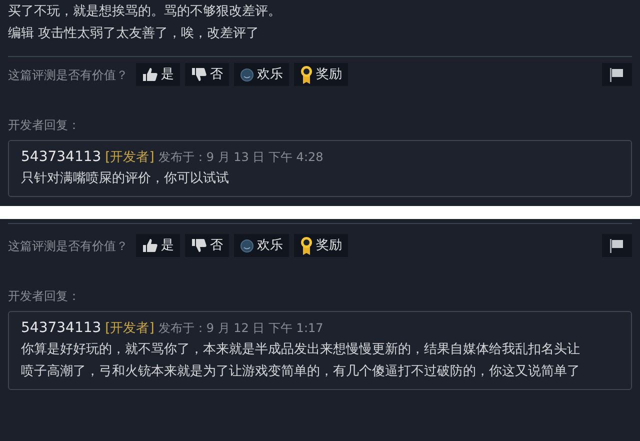 The height and width of the screenshot is (441, 640). Describe the element at coordinates (301, 361) in the screenshot. I see `reply-text: 你算是好好玩的，就不骂你了，本来就是半成品发出来想慢慢更新的，结果自媒体给我乱扣名头让喷子高潮了，弓和火铳本来就是为了让游戏变简单的，有几个傻逼打不过破防的，你这又说简单了` at that location.